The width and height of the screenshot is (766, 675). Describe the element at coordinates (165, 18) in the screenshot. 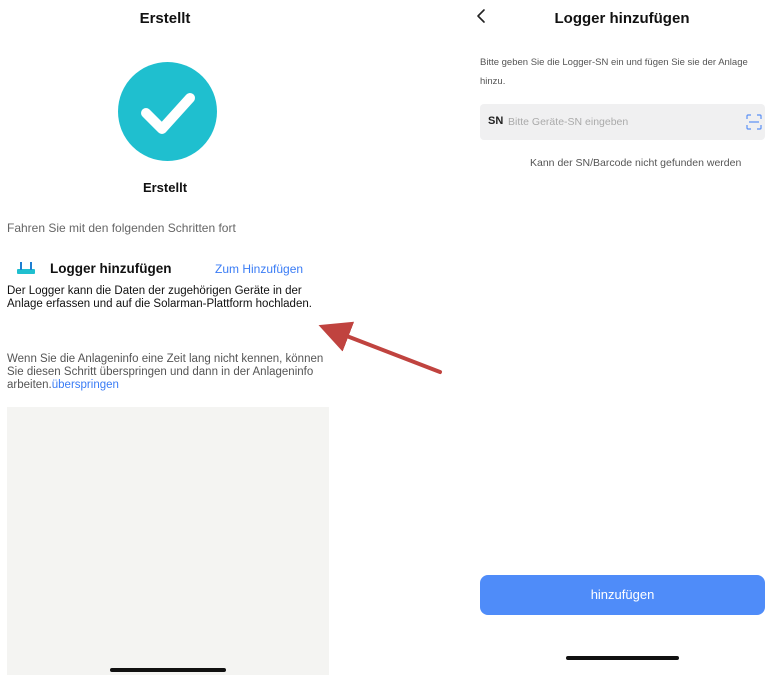

I see `page-title: Erstellt` at that location.